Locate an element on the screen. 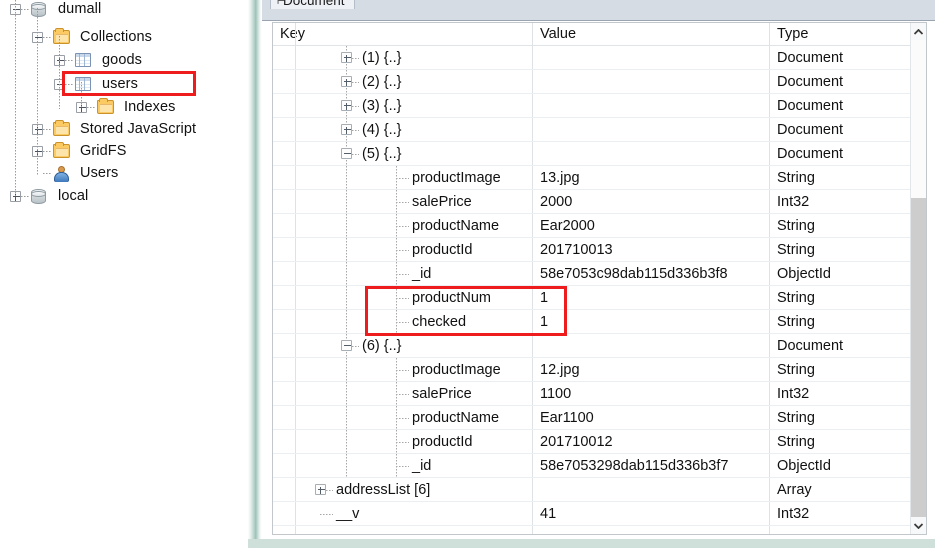 The width and height of the screenshot is (935, 548). table-row: (3) {..} Document is located at coordinates (599, 106).